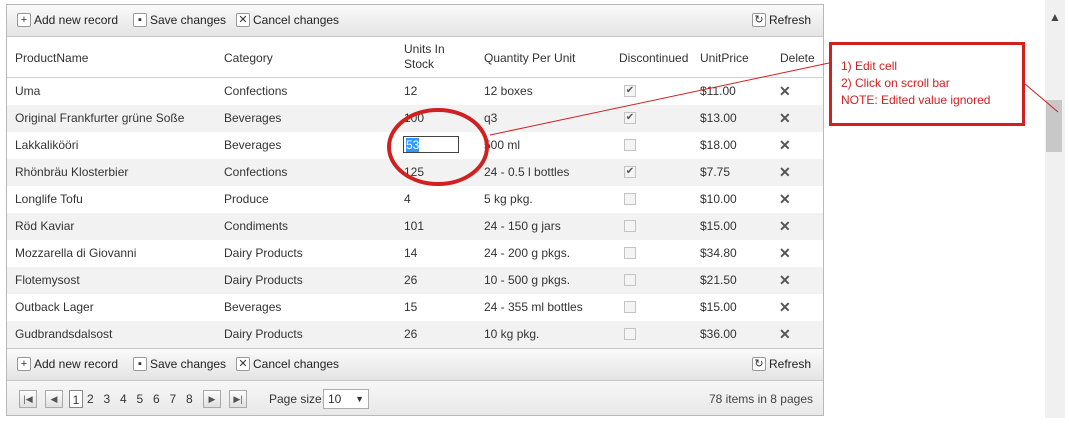 This screenshot has width=1069, height=440. What do you see at coordinates (54, 307) in the screenshot?
I see `cell-product-name: Outback Lager` at bounding box center [54, 307].